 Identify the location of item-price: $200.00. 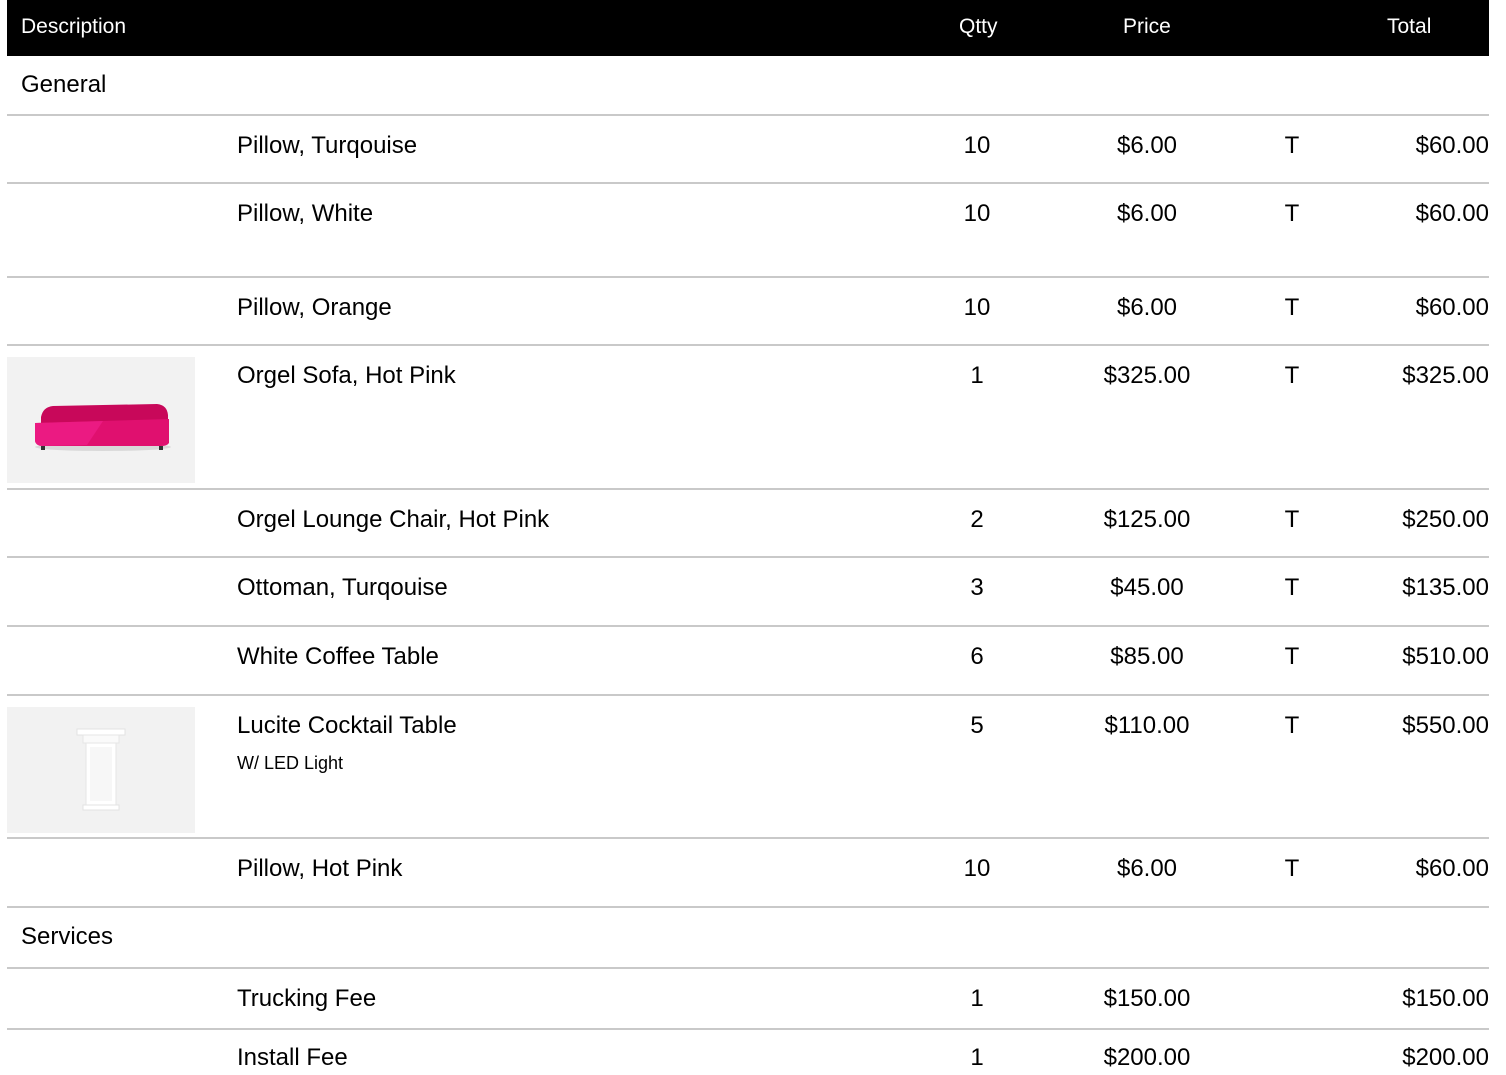
(1147, 1057).